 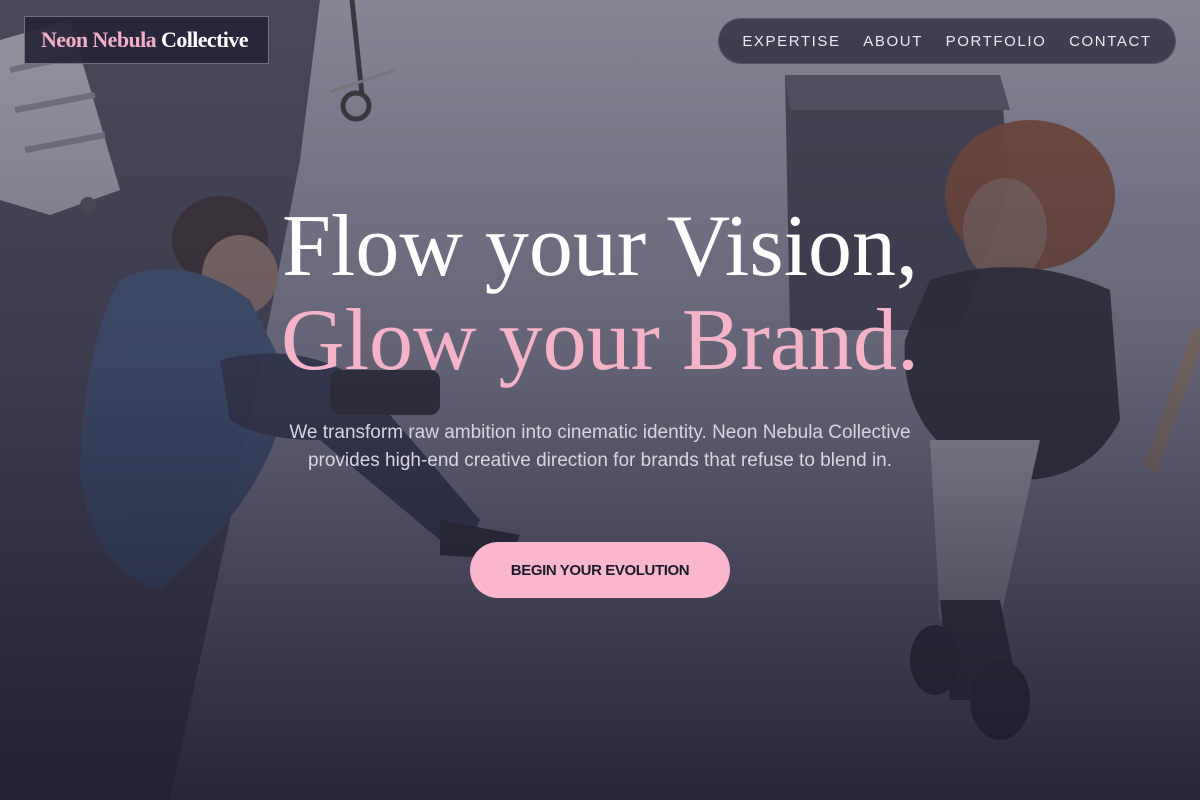 What do you see at coordinates (204, 39) in the screenshot?
I see `logo-text-secondary: Collective` at bounding box center [204, 39].